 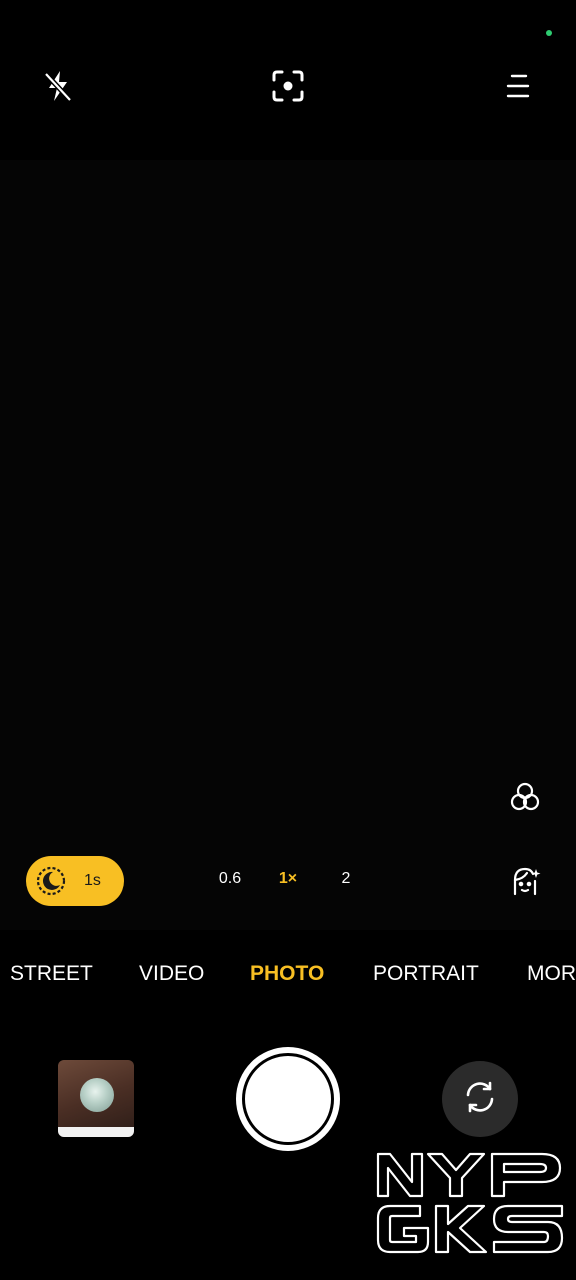 I want to click on last-photo-thumbnail, so click(x=96, y=1098).